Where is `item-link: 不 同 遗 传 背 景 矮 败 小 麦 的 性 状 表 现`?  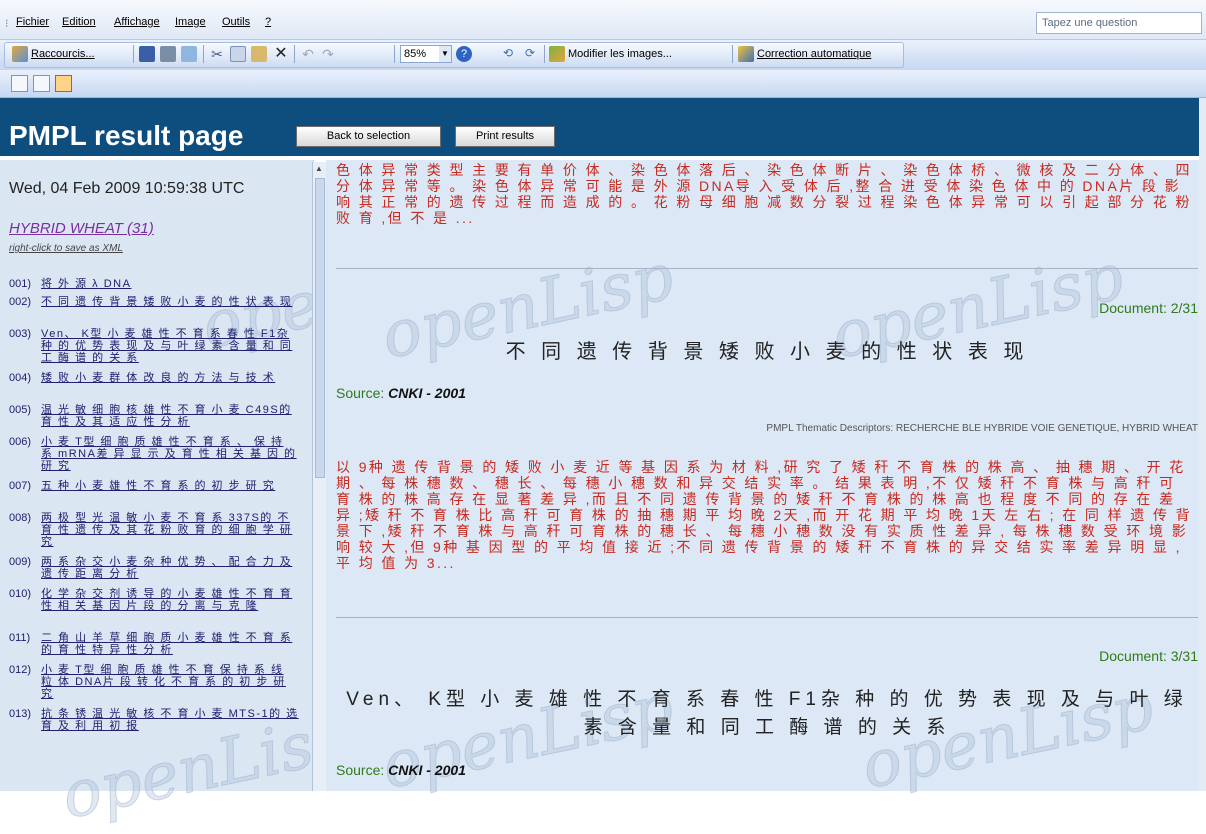
item-link: 不 同 遗 传 背 景 矮 败 小 麦 的 性 状 表 现 is located at coordinates (166, 310).